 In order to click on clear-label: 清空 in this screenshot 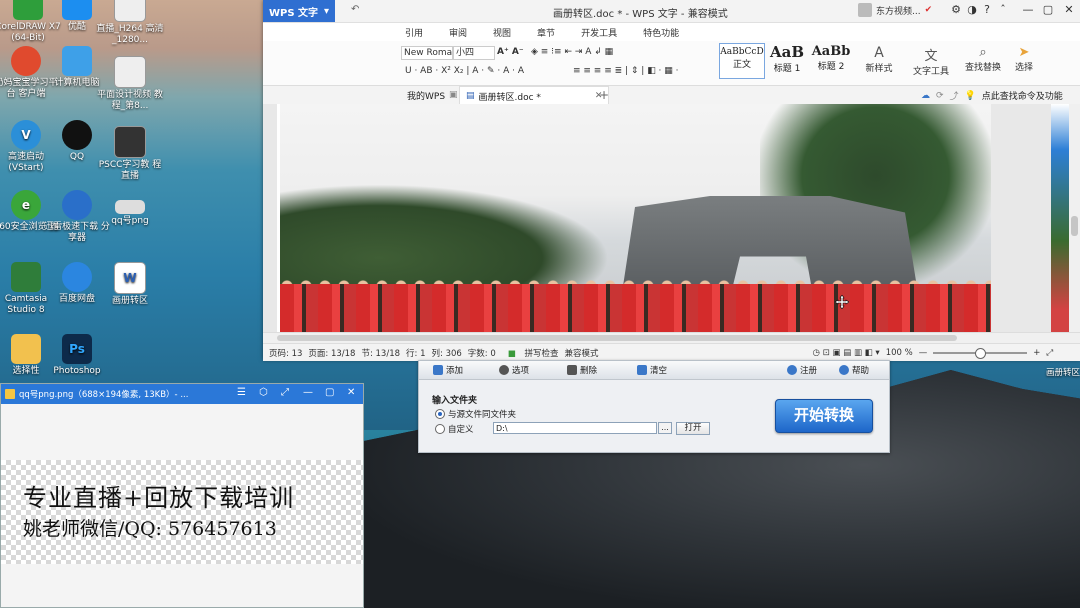, I will do `click(659, 371)`.